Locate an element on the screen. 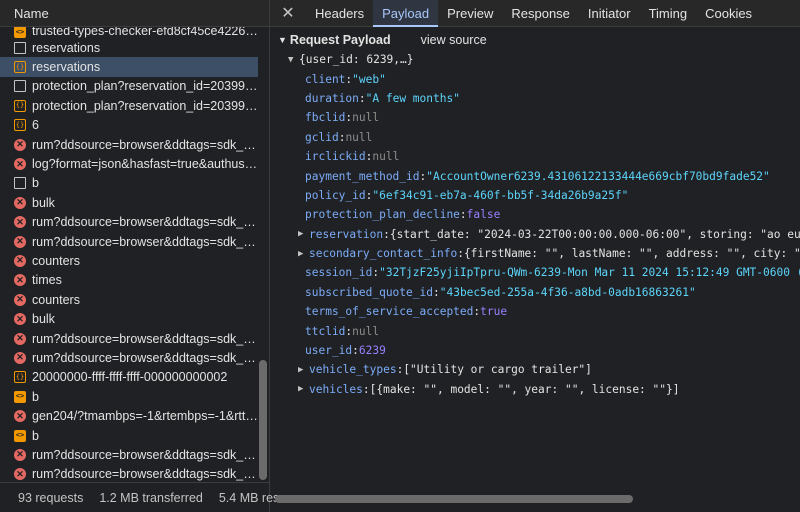 The image size is (800, 512). request-name: 20000000-ffff-ffff-ffff-000000000002 is located at coordinates (130, 377).